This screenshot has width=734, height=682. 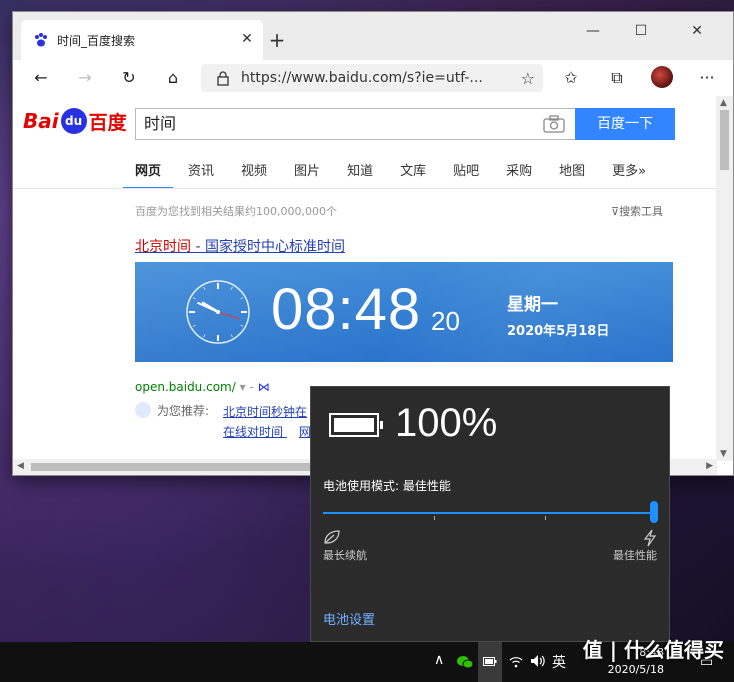 I want to click on show-hidden-icons-button: ∧, so click(x=439, y=660).